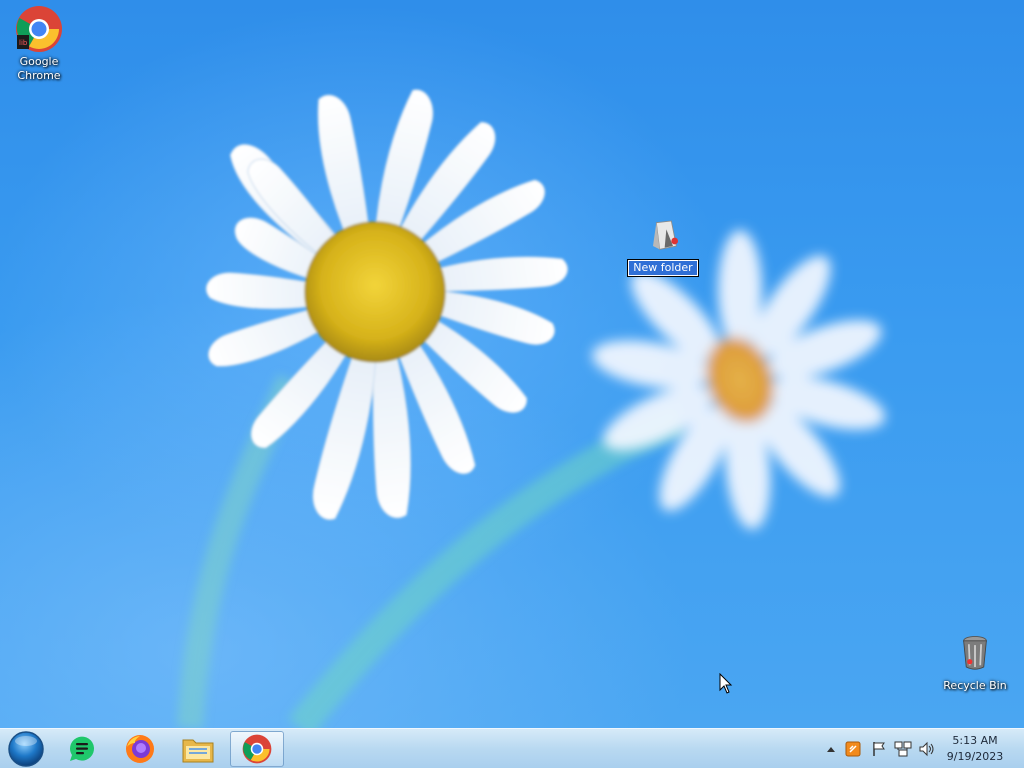 Image resolution: width=1024 pixels, height=769 pixels. What do you see at coordinates (927, 749) in the screenshot?
I see `volume-icon` at bounding box center [927, 749].